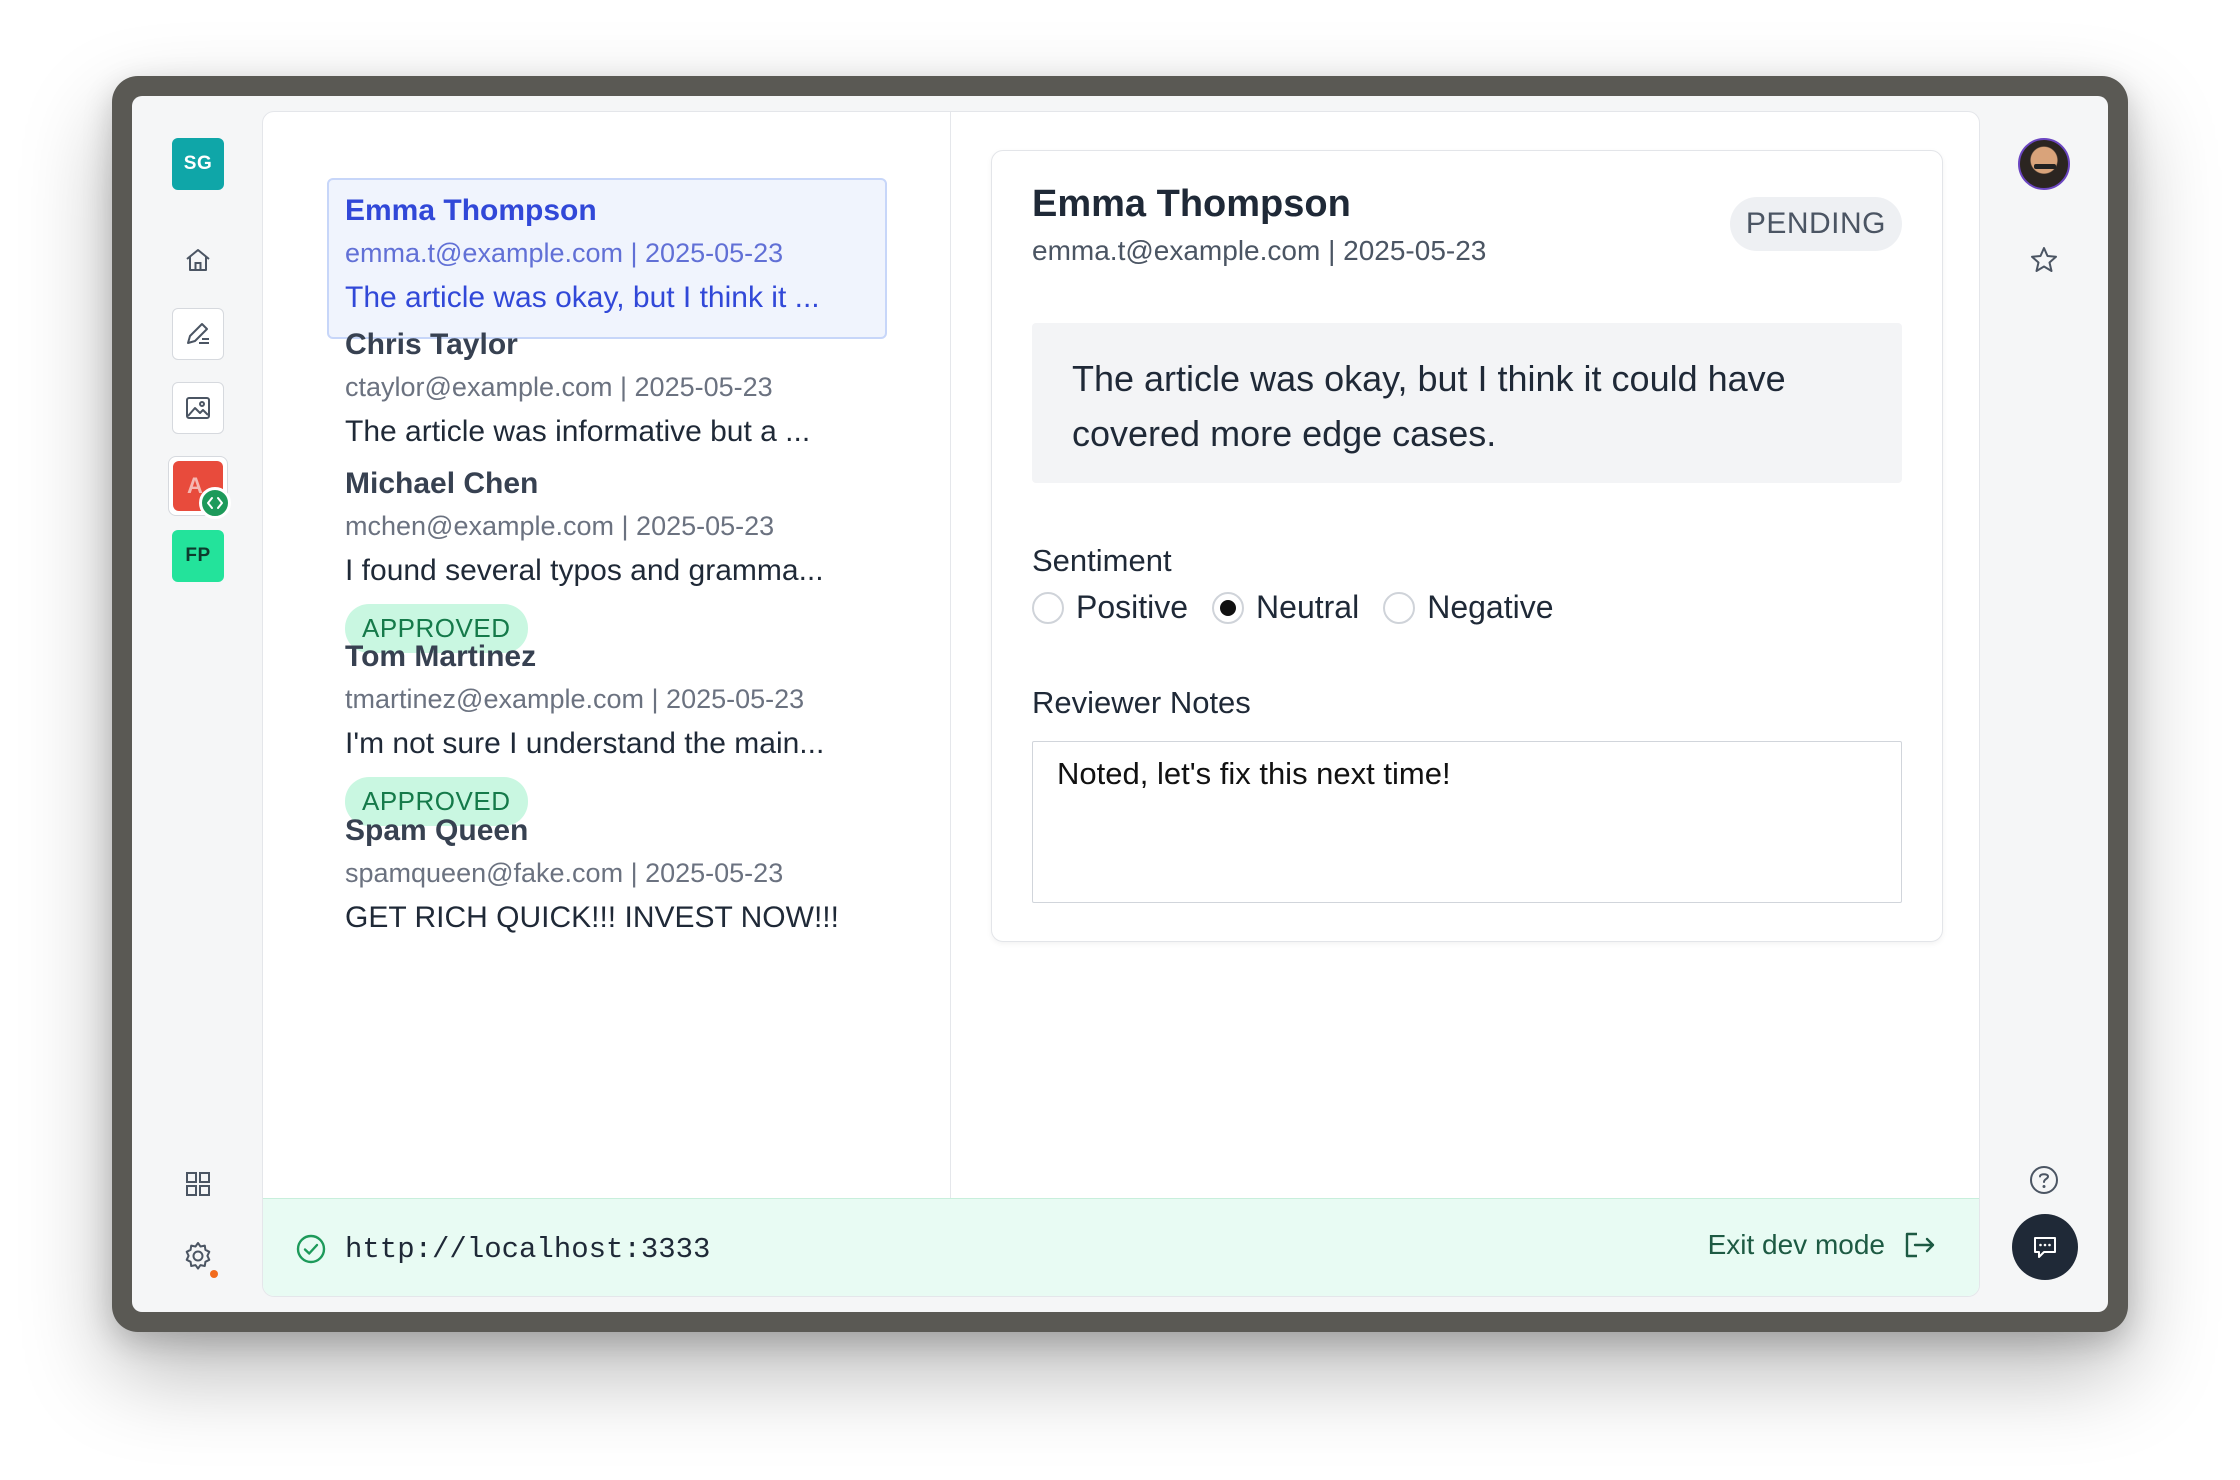 The image size is (2240, 1480). I want to click on avatar, so click(2044, 164).